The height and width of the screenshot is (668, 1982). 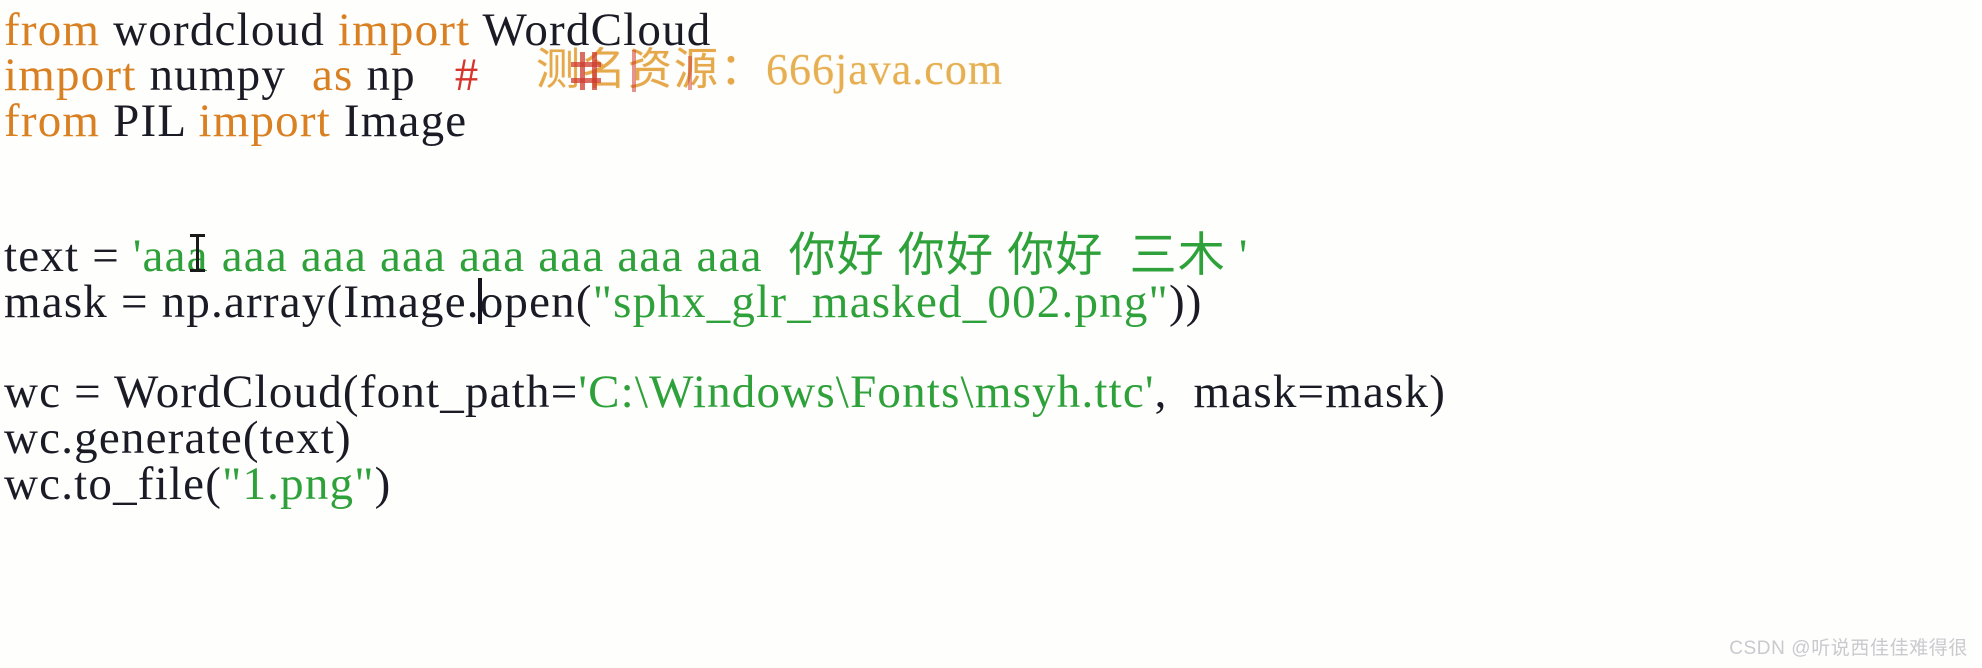 I want to click on token-mask-kwarg: , mask=mask), so click(x=1300, y=392).